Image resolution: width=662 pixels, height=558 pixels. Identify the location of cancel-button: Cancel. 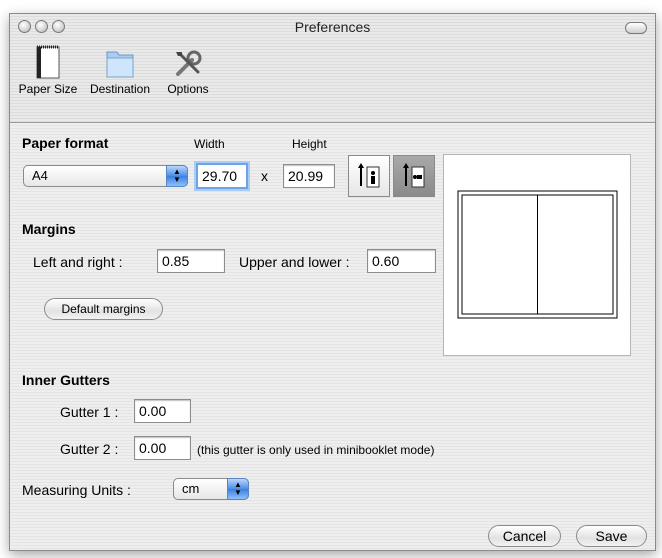
(524, 536).